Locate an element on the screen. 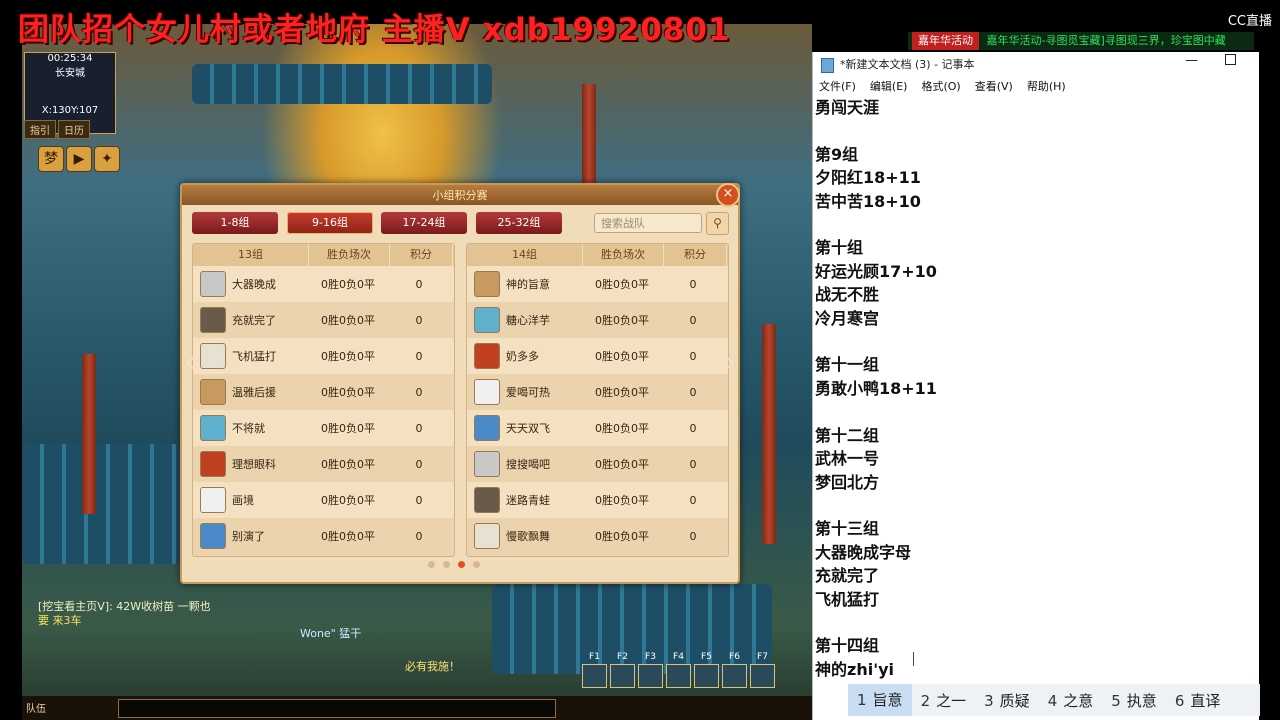 This screenshot has width=1280, height=720. skill-slot: F4 is located at coordinates (678, 670).